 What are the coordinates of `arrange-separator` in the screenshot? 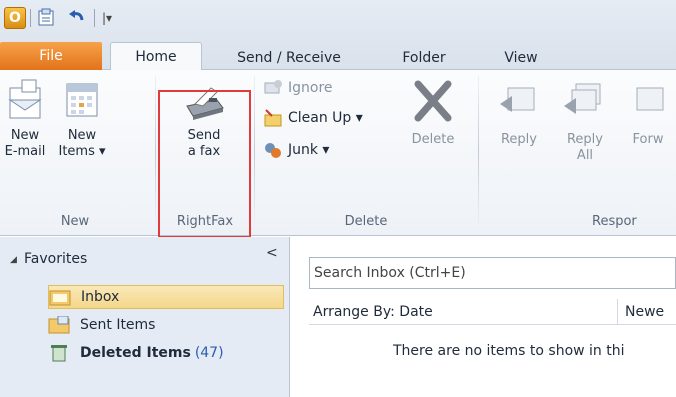 It's located at (617, 312).